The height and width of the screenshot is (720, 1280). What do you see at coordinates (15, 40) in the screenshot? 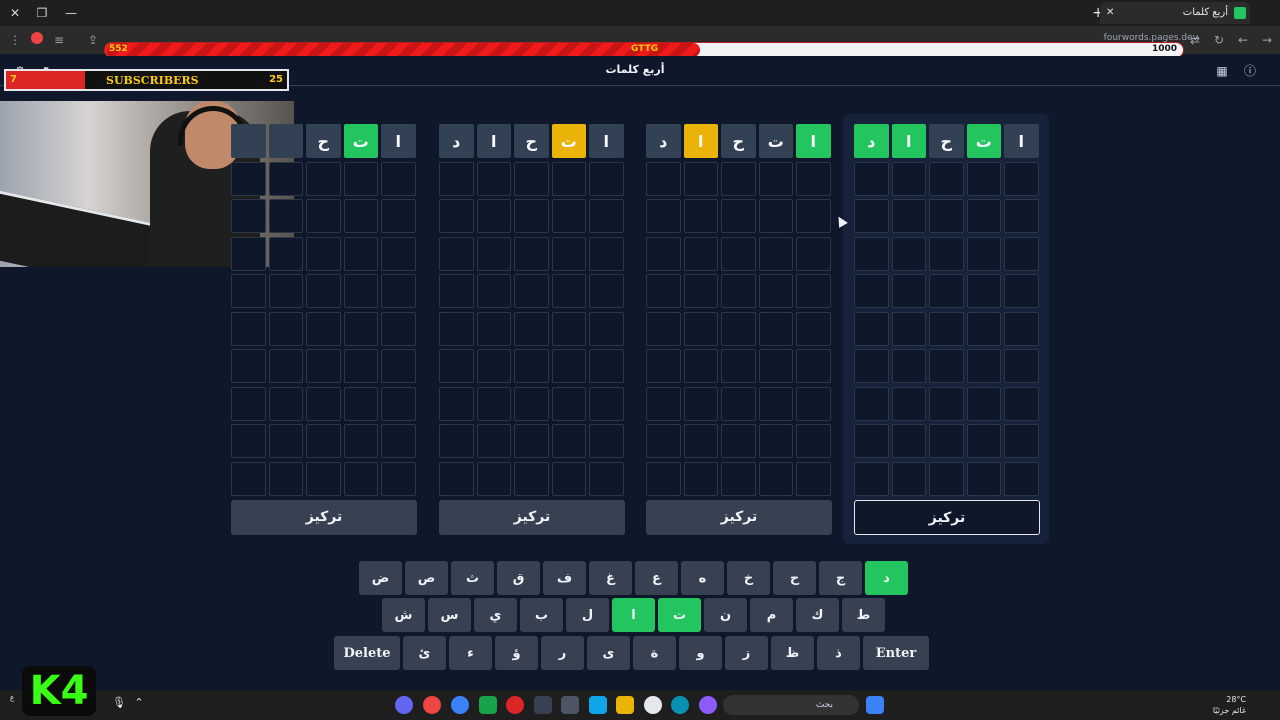
I see `menu-dots-icon: ⋮` at bounding box center [15, 40].